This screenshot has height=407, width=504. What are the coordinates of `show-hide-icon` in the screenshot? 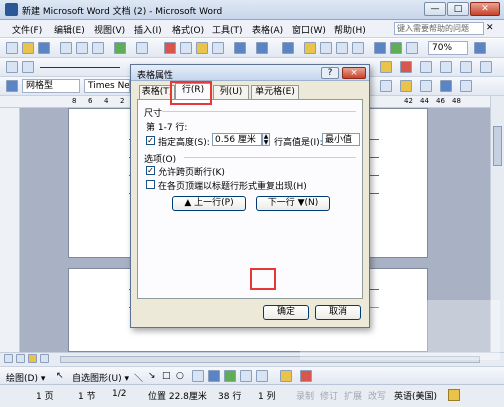 It's located at (412, 48).